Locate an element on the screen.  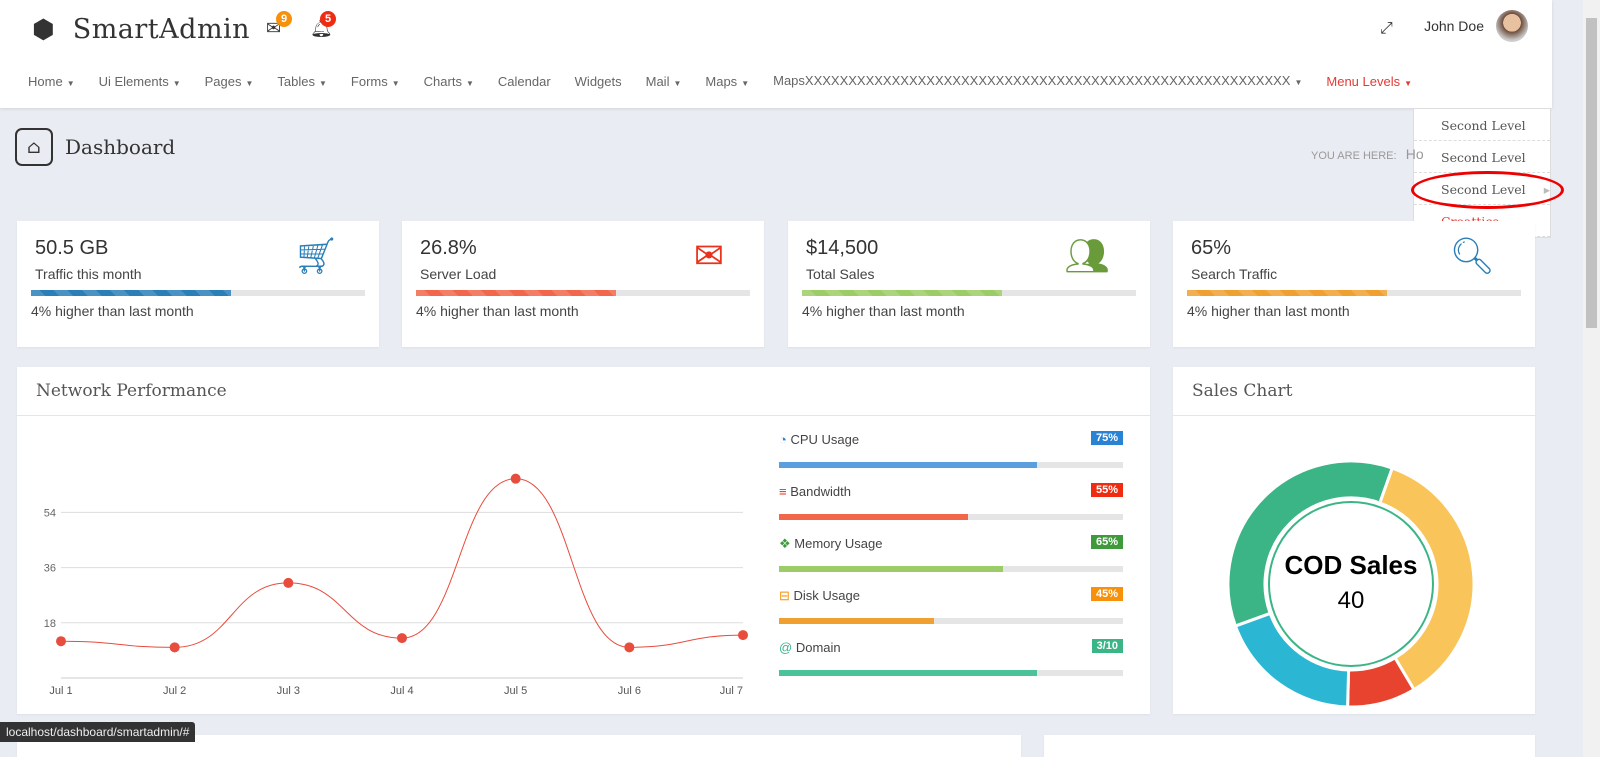
brand: ⬢ SmartAdmin is located at coordinates (141, 29).